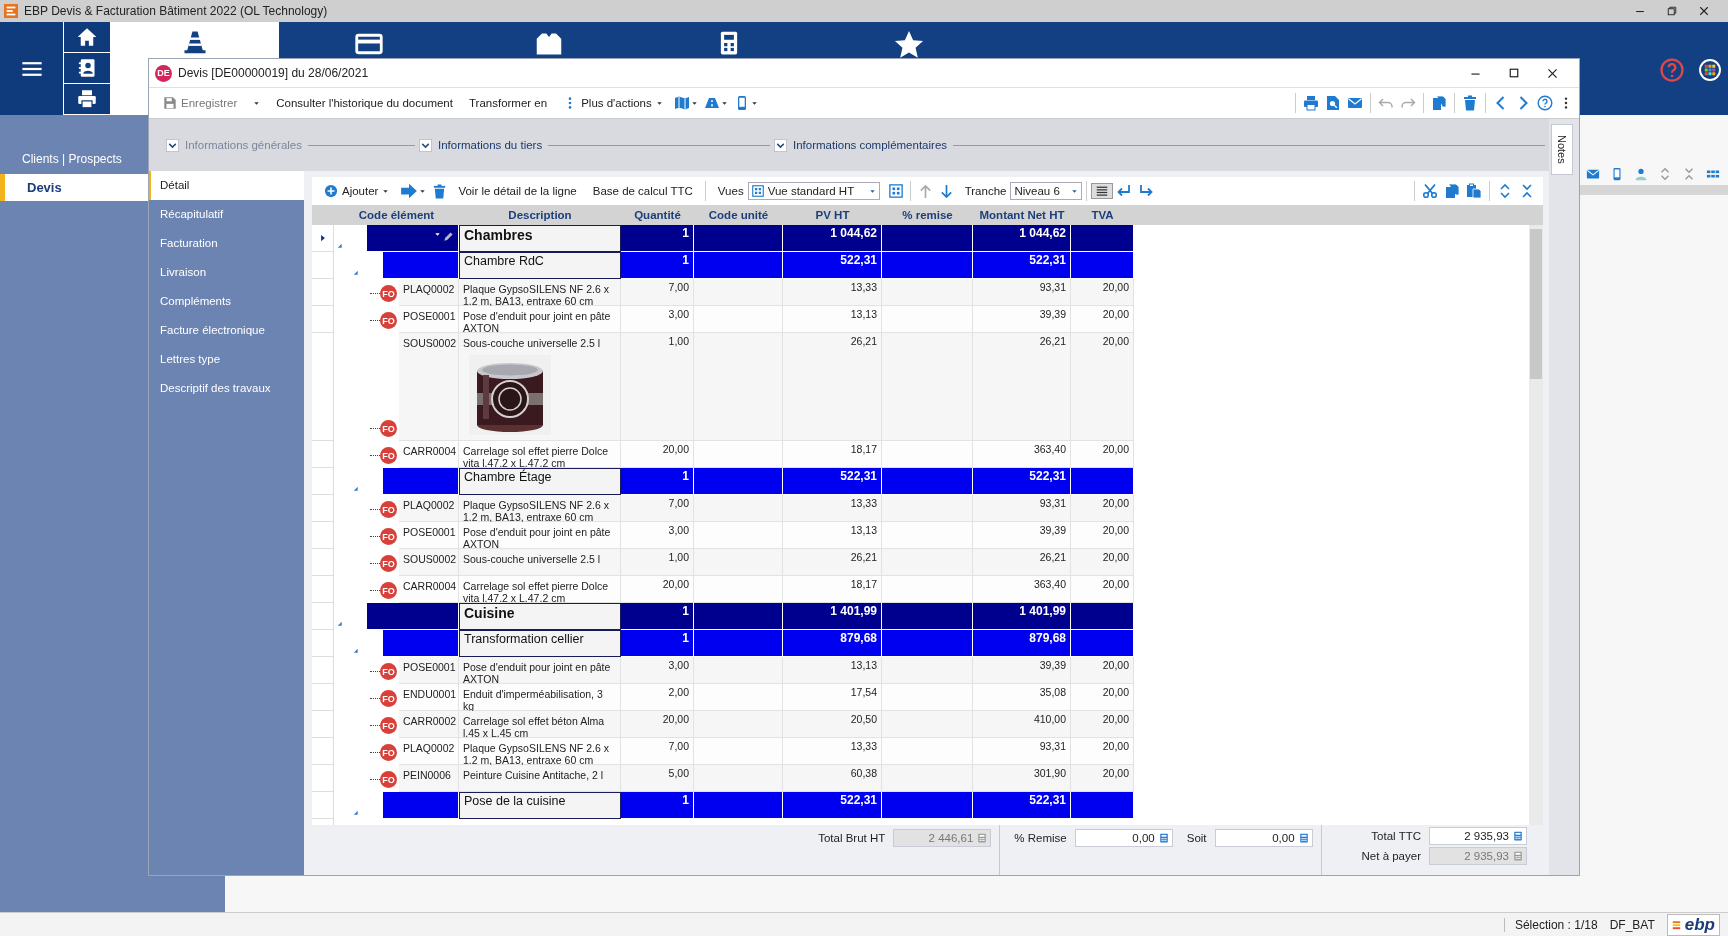 The height and width of the screenshot is (936, 1728). What do you see at coordinates (738, 215) in the screenshot?
I see `column-header: Code unité` at bounding box center [738, 215].